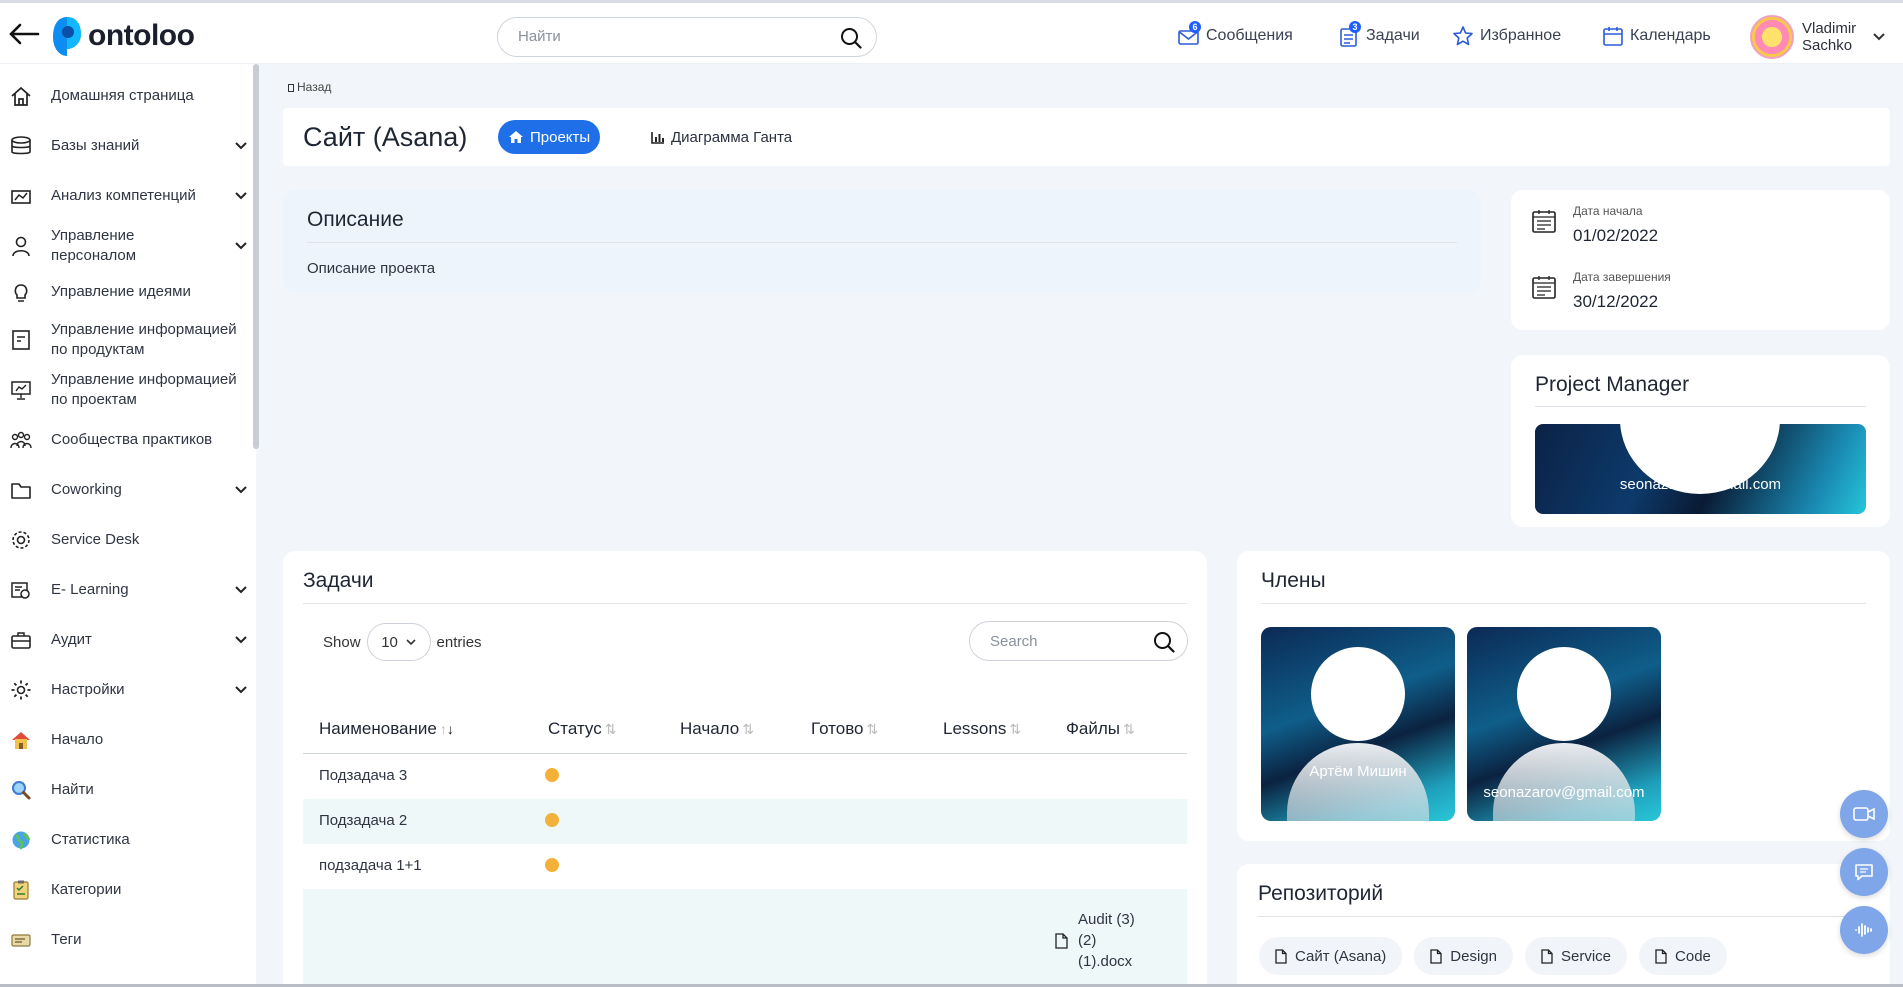 Image resolution: width=1903 pixels, height=987 pixels. What do you see at coordinates (1864, 872) in the screenshot?
I see `chat-button` at bounding box center [1864, 872].